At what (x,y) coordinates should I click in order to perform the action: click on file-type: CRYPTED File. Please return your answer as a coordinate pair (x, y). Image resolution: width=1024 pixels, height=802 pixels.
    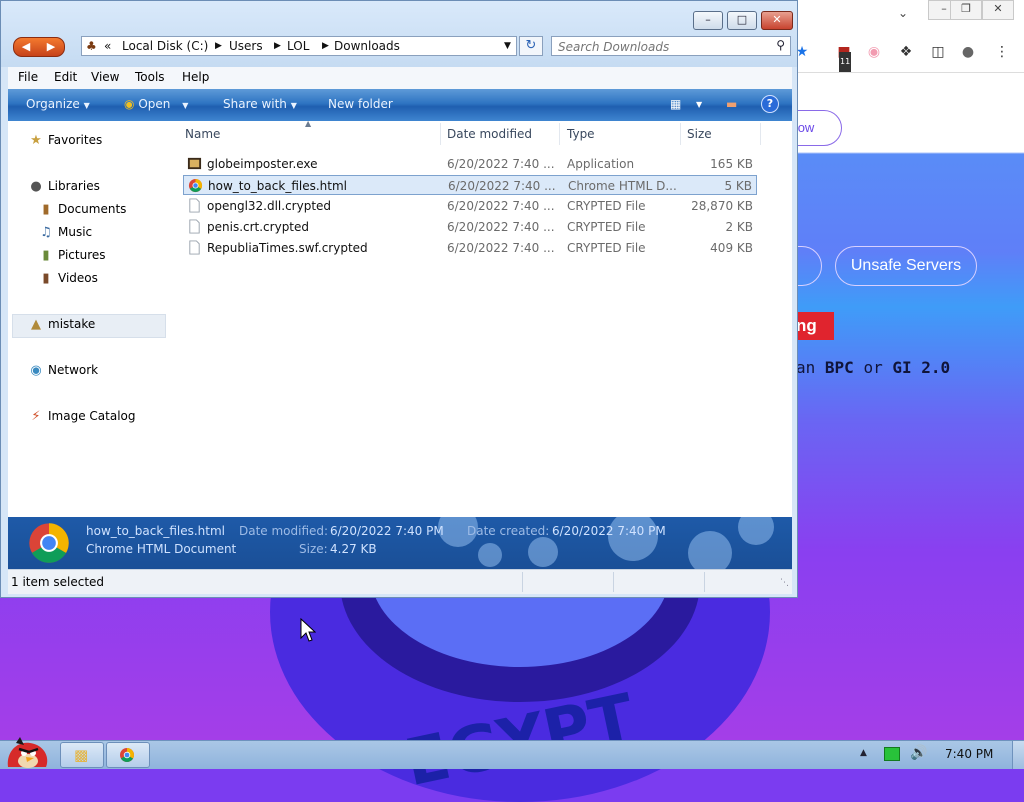
    Looking at the image, I should click on (606, 206).